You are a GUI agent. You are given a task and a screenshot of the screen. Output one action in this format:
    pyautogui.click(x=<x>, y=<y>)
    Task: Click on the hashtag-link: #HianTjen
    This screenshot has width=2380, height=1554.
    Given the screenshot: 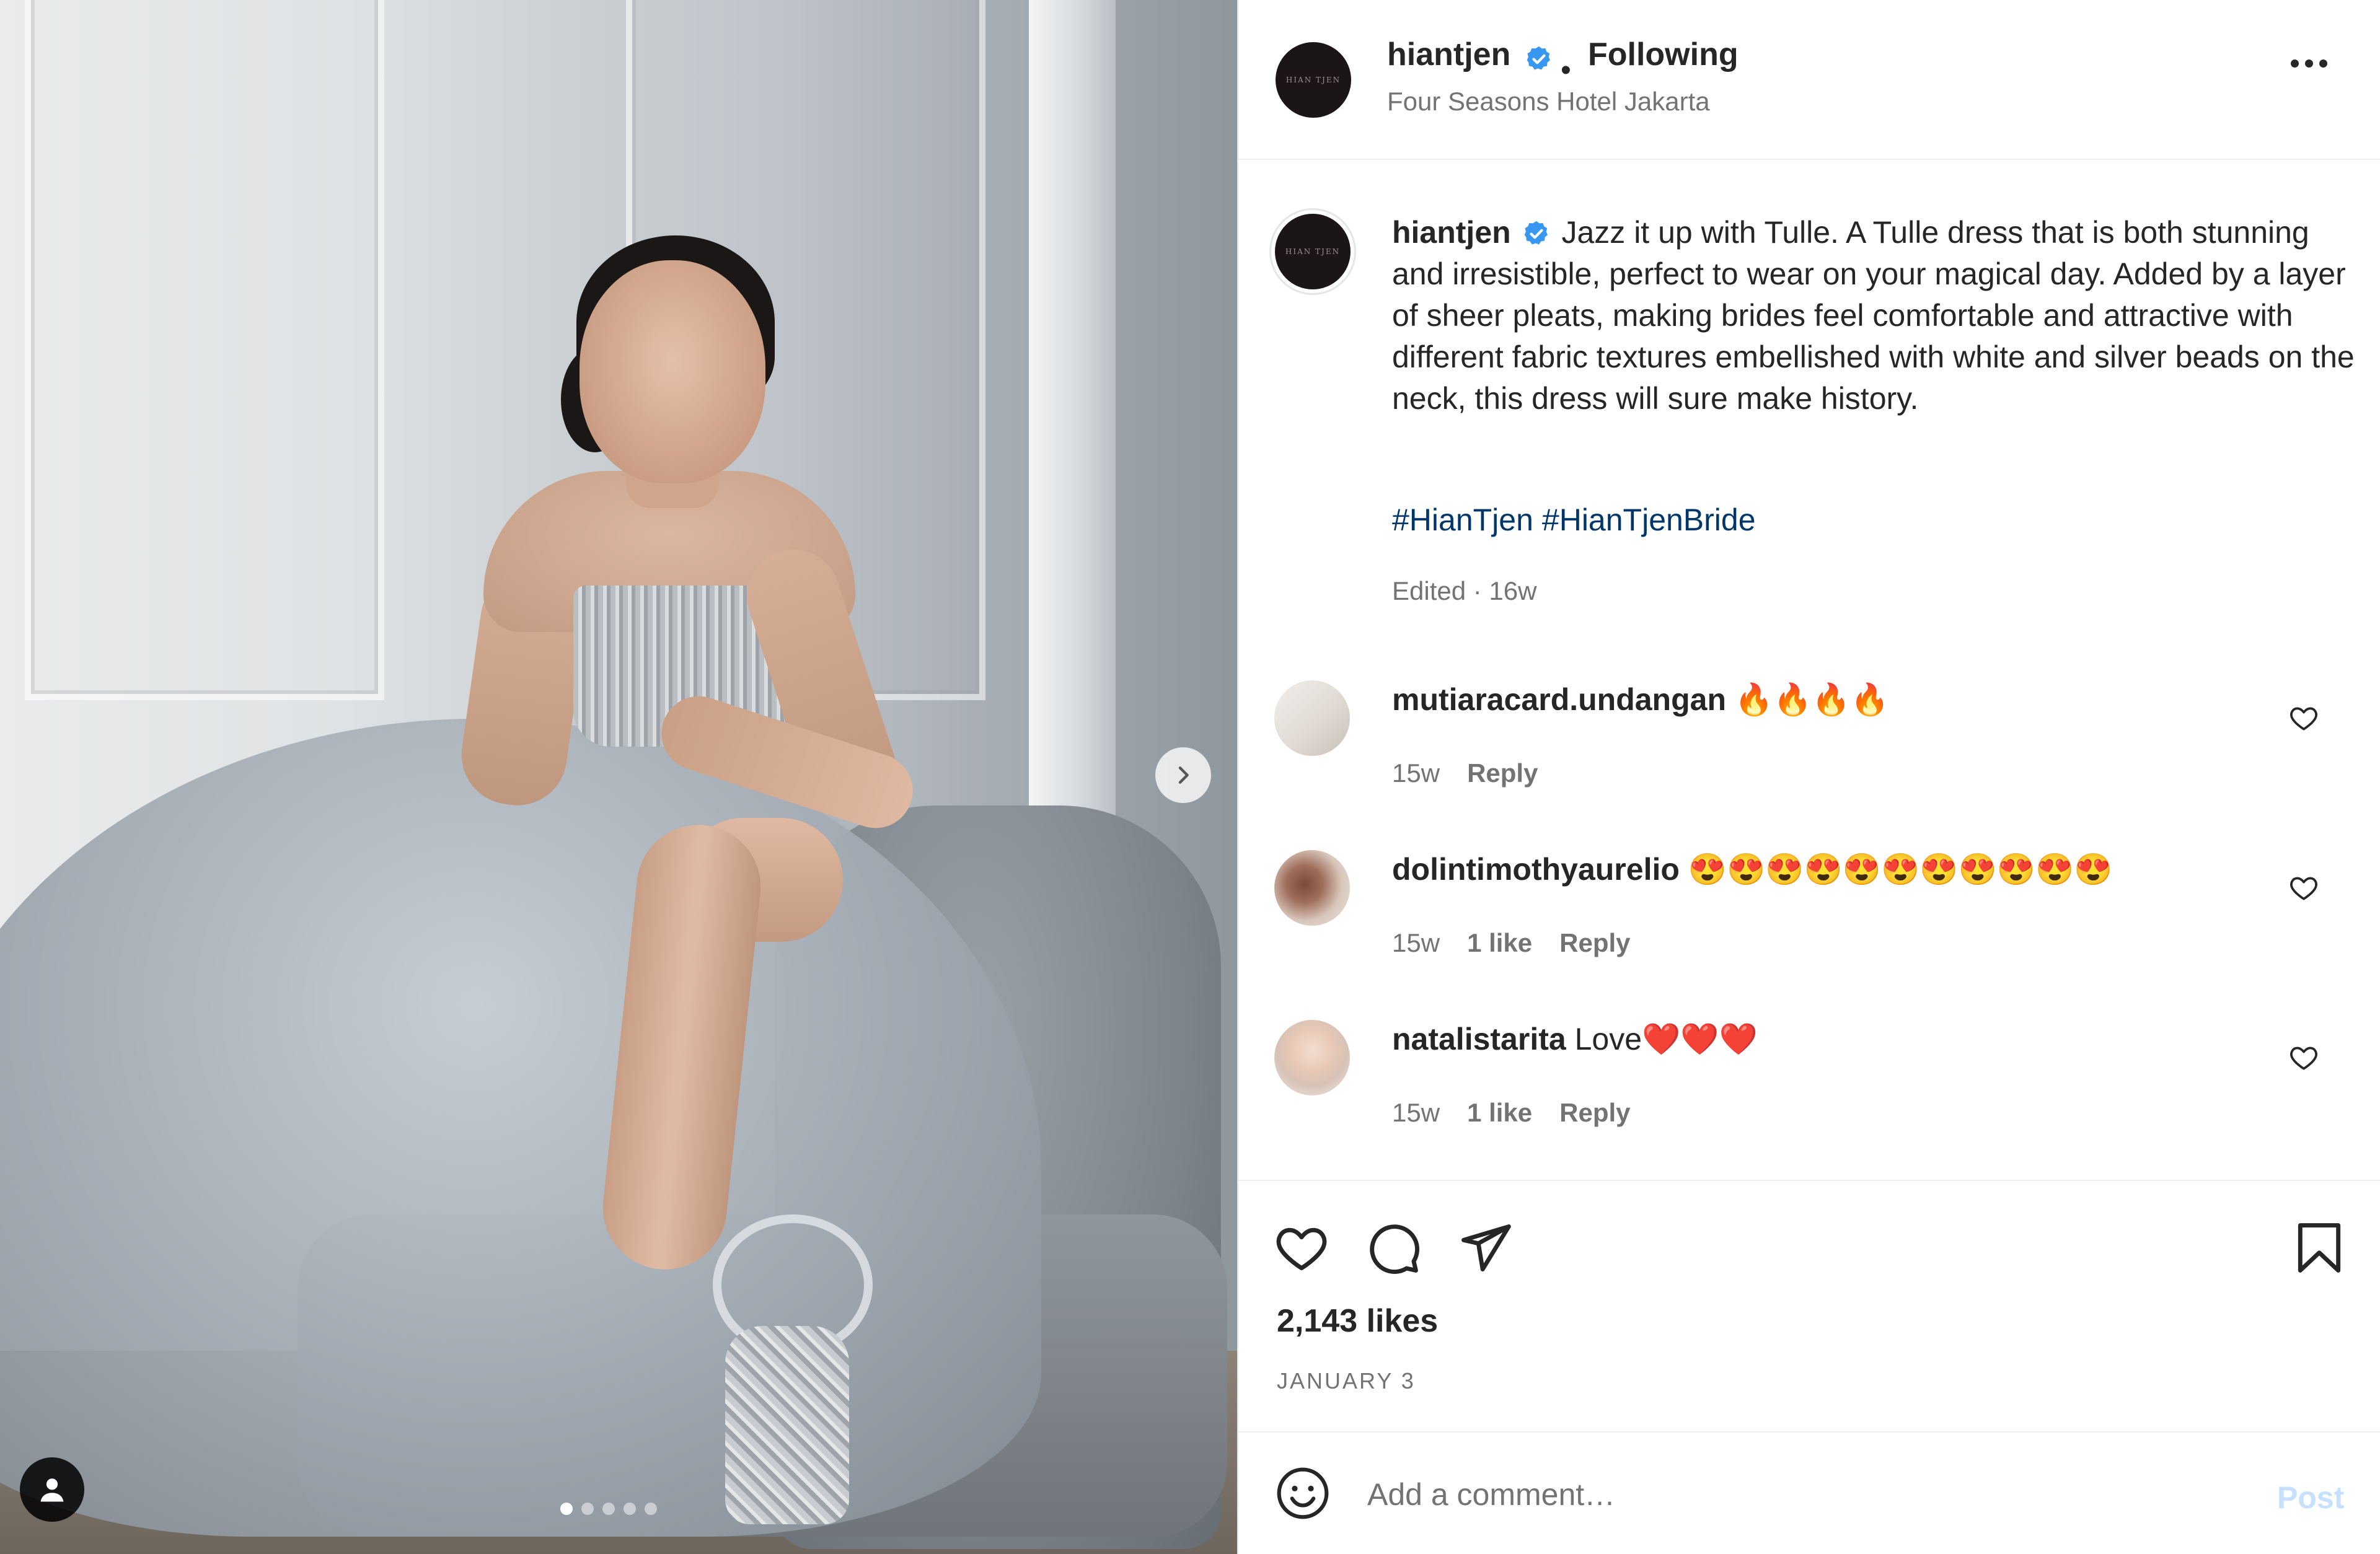 What is the action you would take?
    pyautogui.click(x=1462, y=520)
    